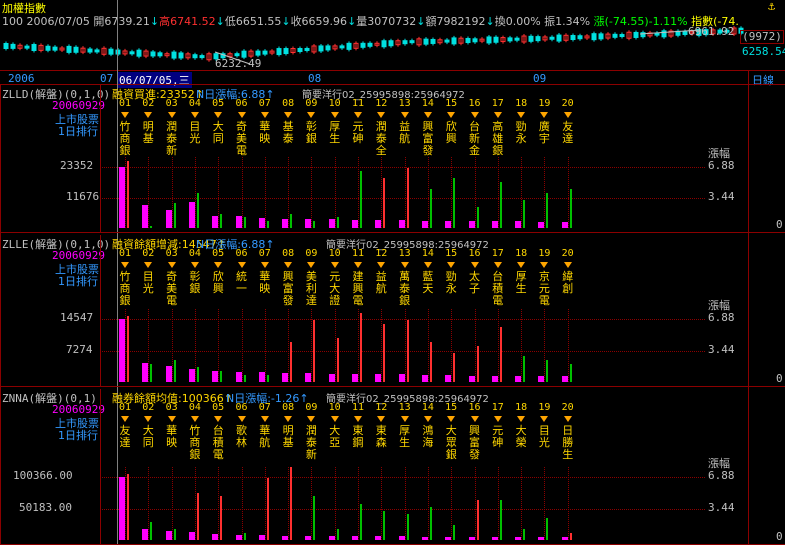 The width and height of the screenshot is (785, 545). Describe the element at coordinates (218, 407) in the screenshot. I see `rank-number: 05` at that location.